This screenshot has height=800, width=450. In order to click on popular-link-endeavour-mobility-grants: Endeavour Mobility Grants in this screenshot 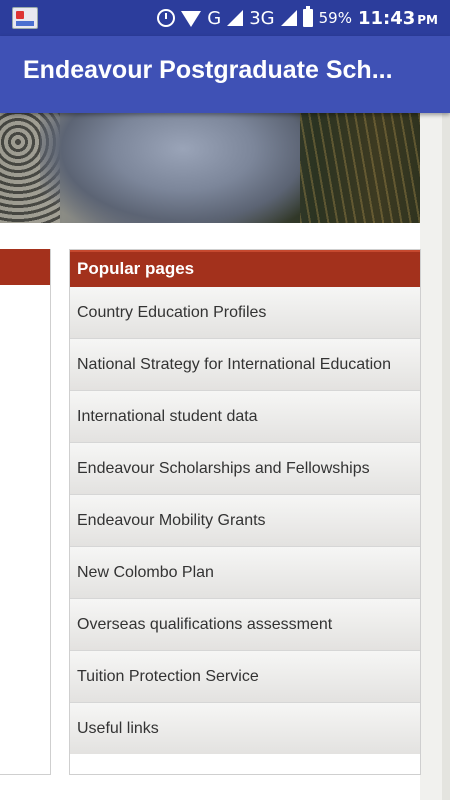, I will do `click(245, 521)`.